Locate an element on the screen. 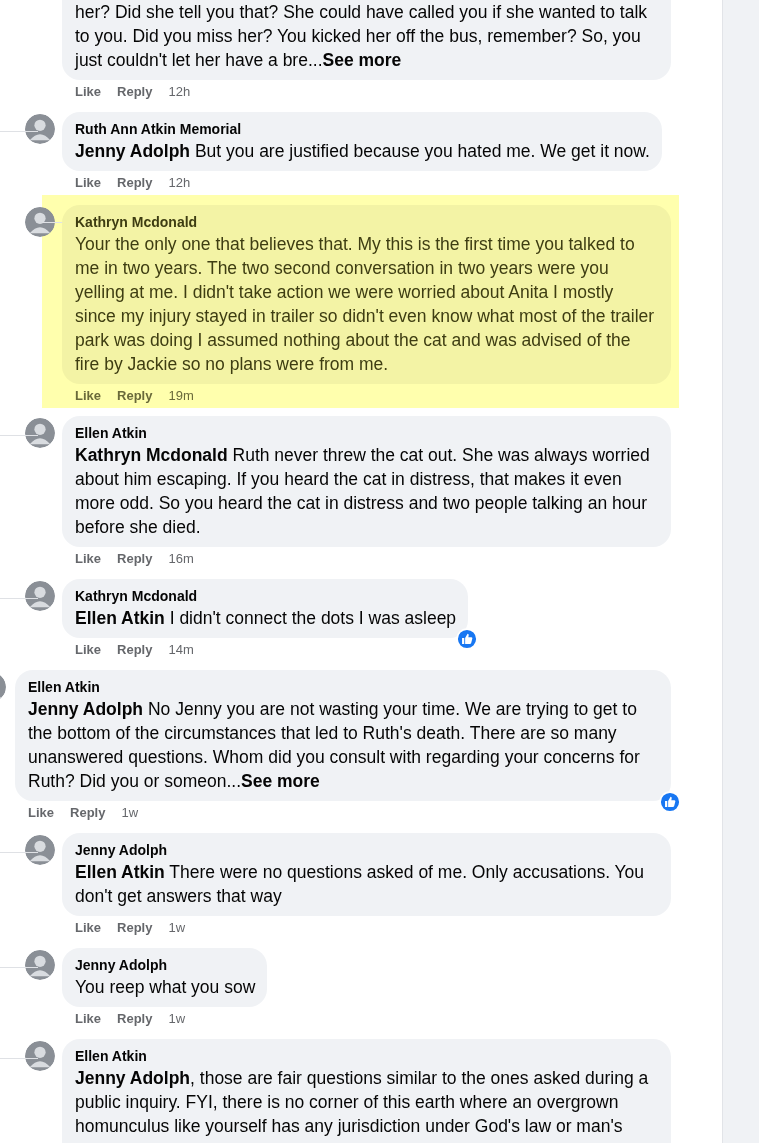 The image size is (759, 1143). comment-text: Ellen Atkin There were no questions asked of me. Only accusations. You don't get answers that way is located at coordinates (360, 884).